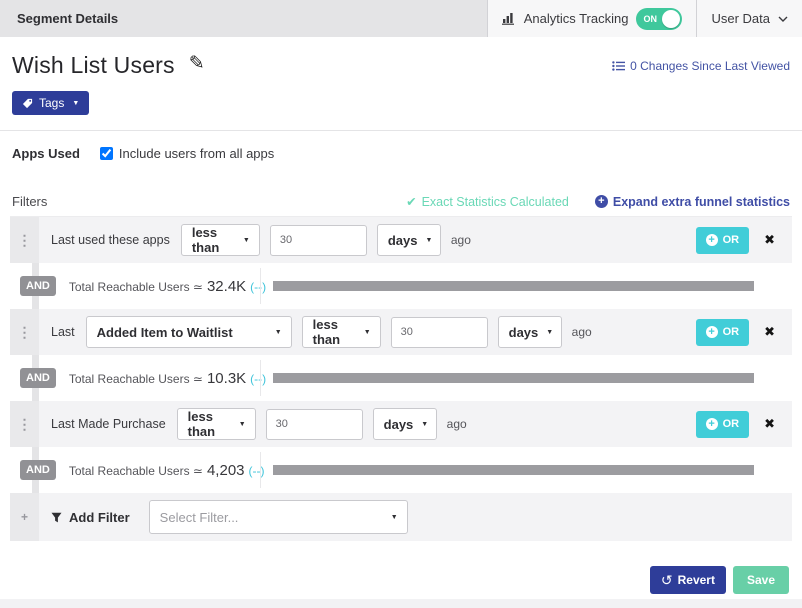 The height and width of the screenshot is (608, 802). I want to click on apps-used-label: Apps Used, so click(46, 153).